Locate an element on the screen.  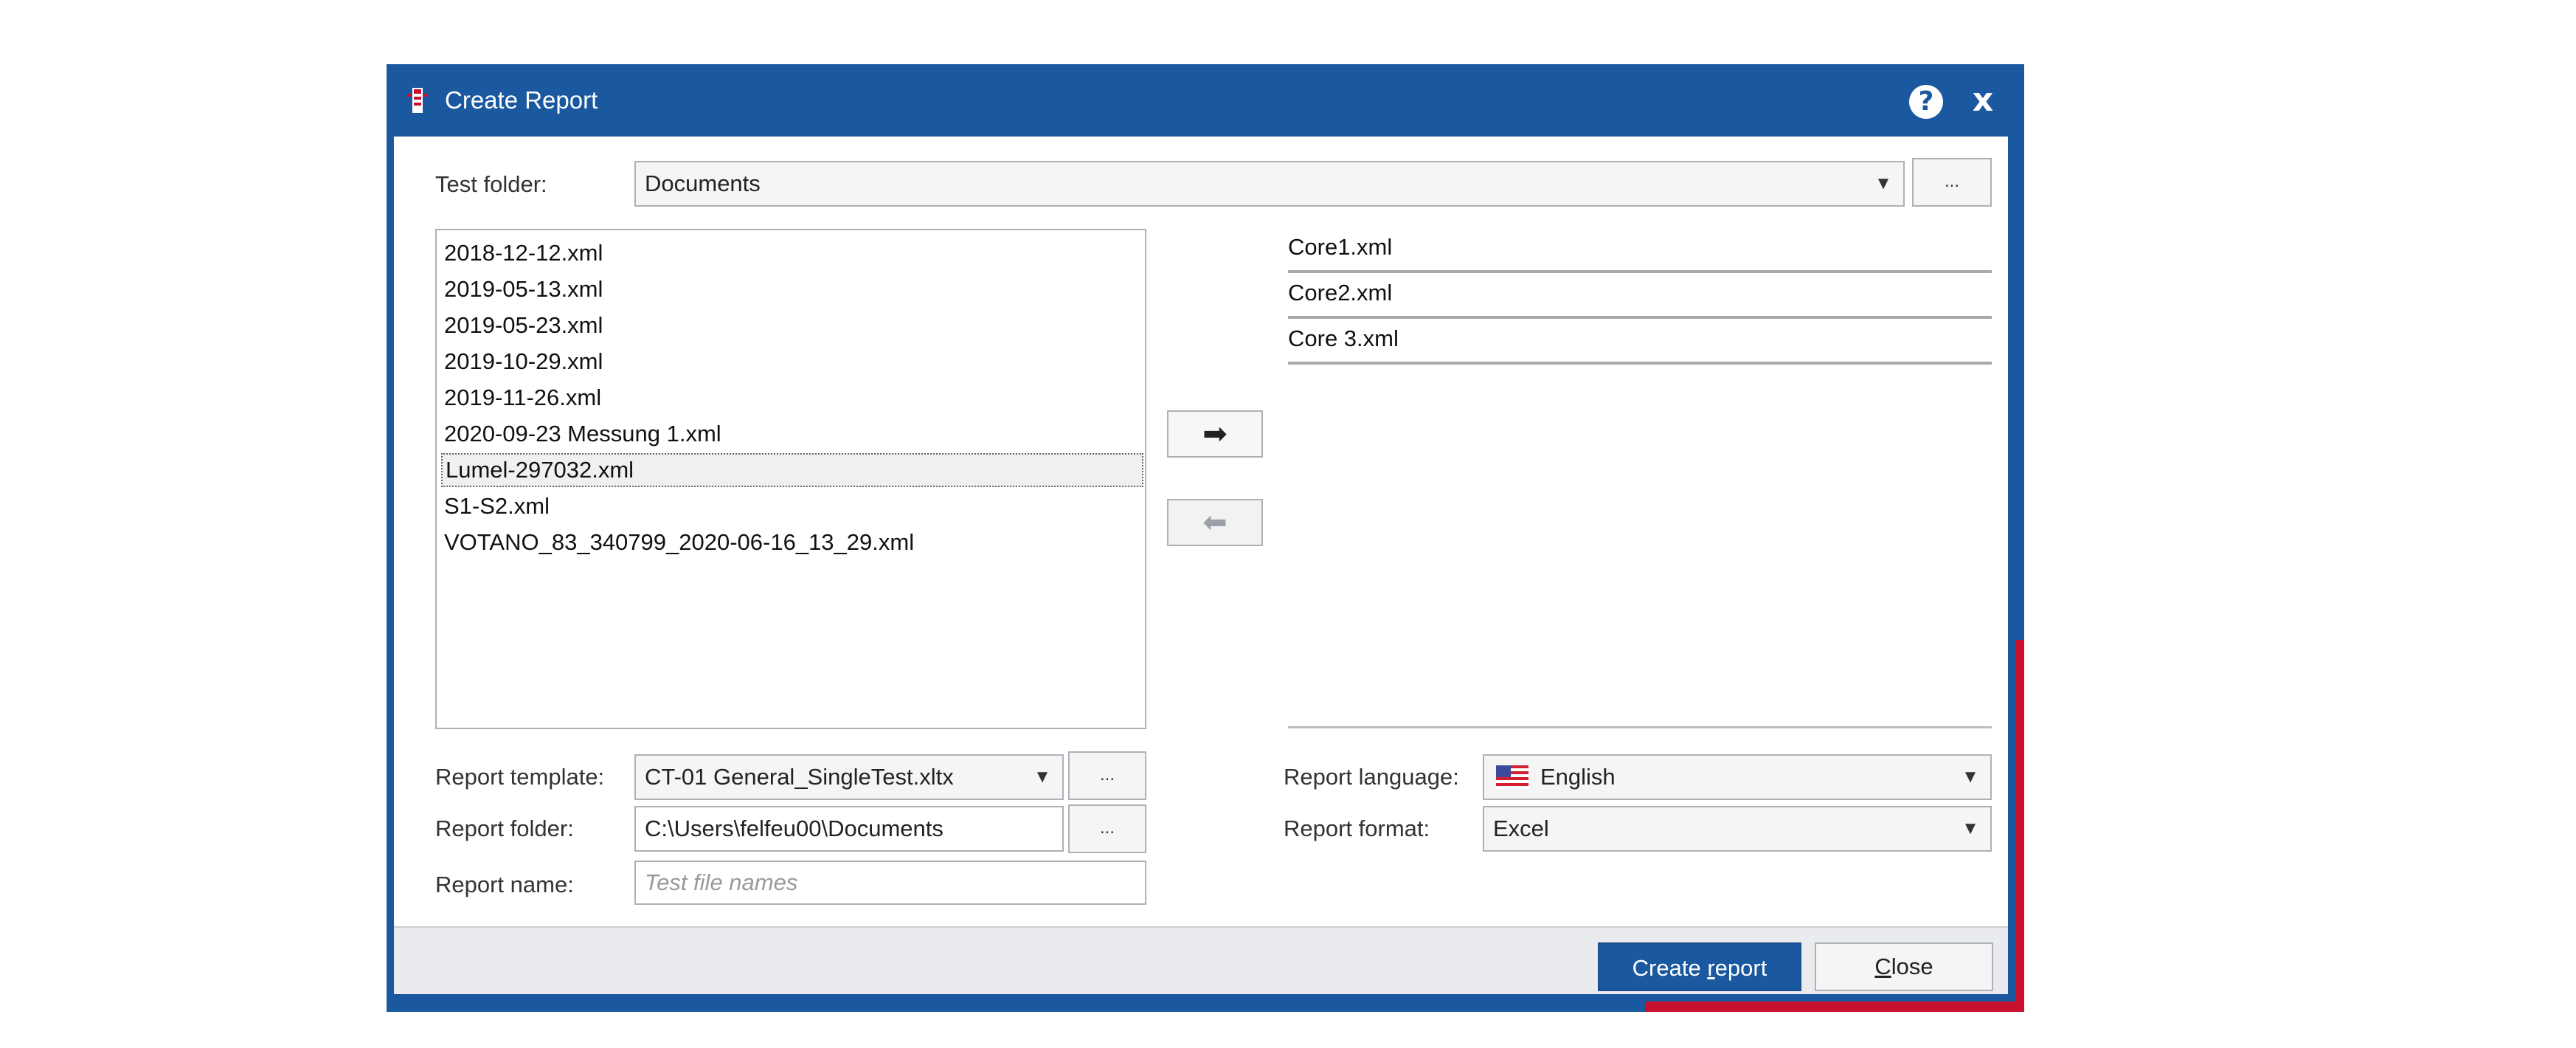
list-item: 2019-05-13.xml is located at coordinates (522, 289).